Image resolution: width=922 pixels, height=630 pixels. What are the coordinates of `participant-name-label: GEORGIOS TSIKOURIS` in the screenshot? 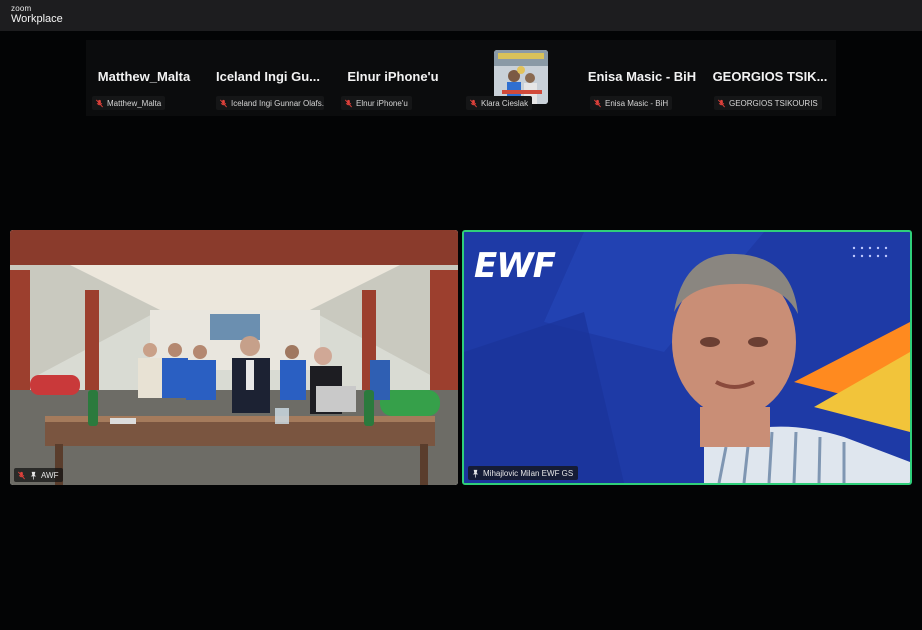 It's located at (768, 103).